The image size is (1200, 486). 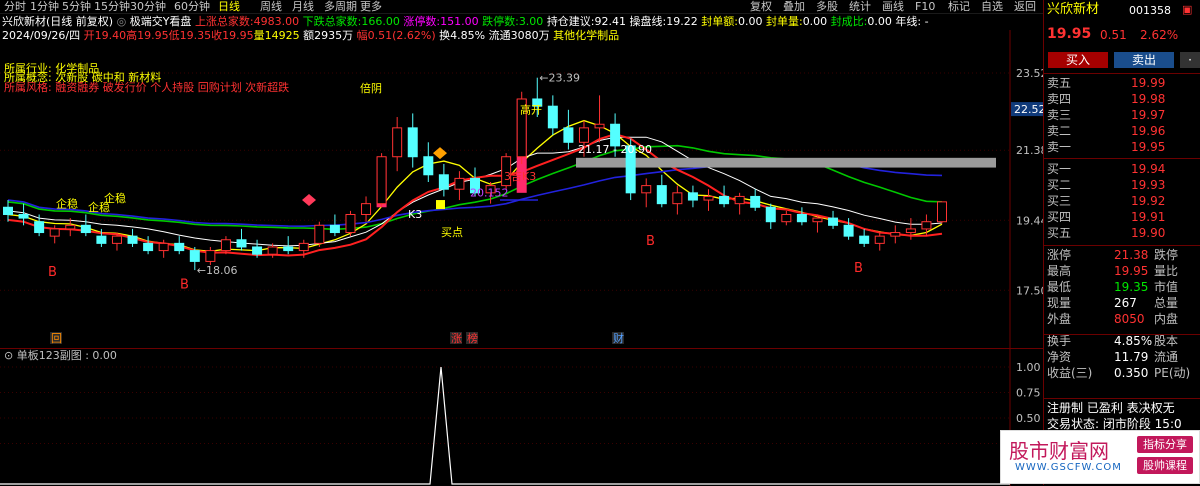 What do you see at coordinates (893, 6) in the screenshot?
I see `tool-button-4: 画线` at bounding box center [893, 6].